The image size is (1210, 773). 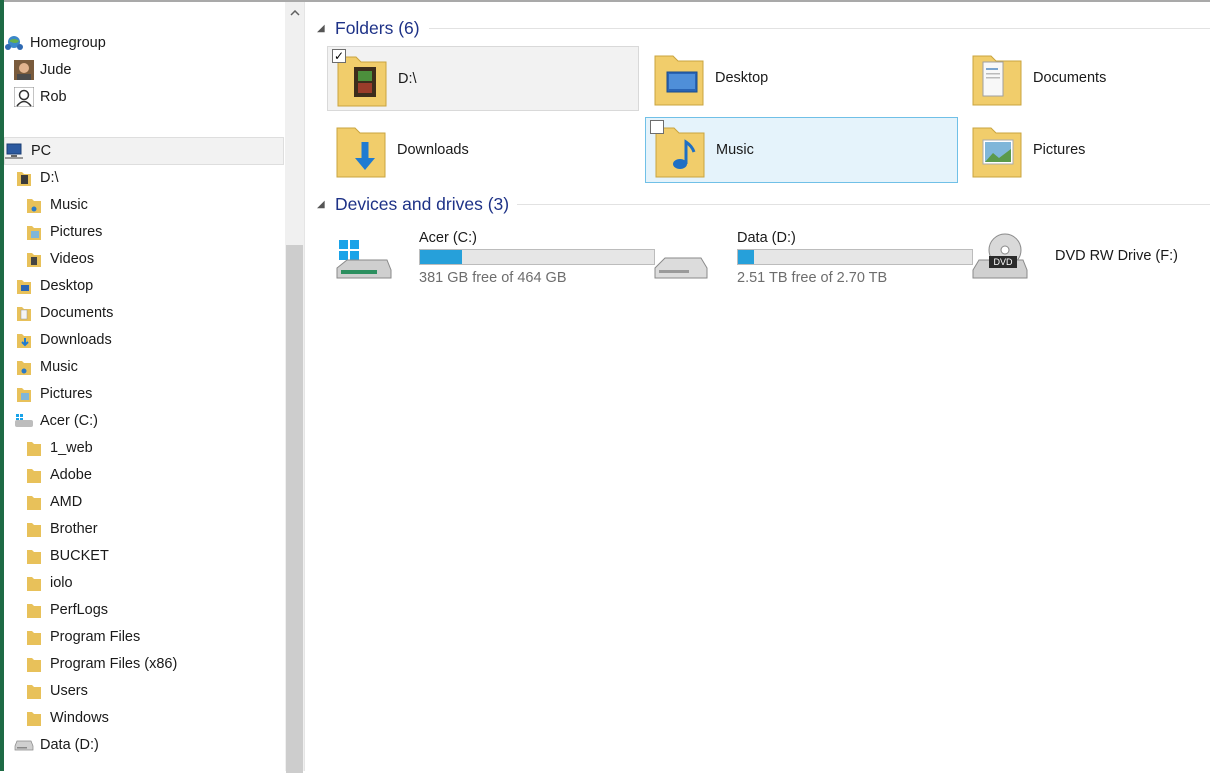 I want to click on nav-label: Jude, so click(x=56, y=70).